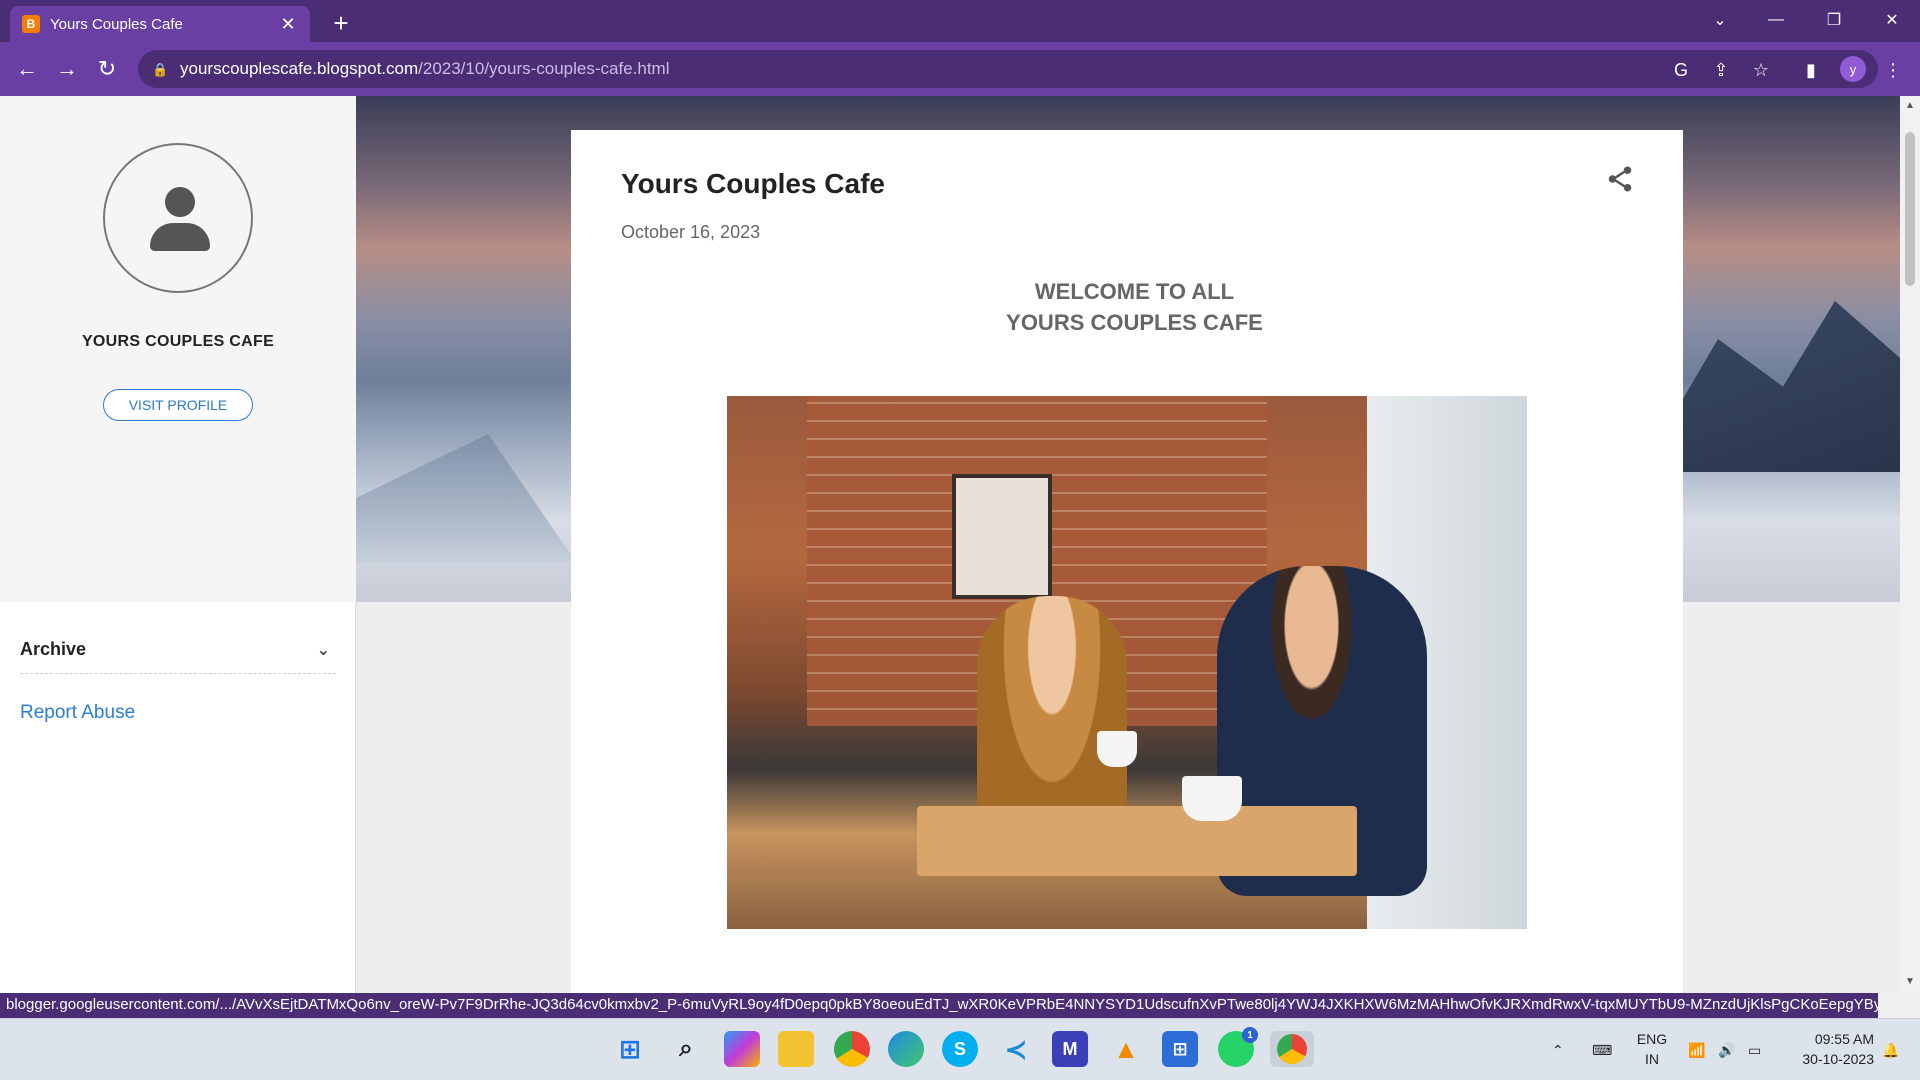 The image size is (1920, 1080). I want to click on windows-start-icon: ⊞, so click(630, 1049).